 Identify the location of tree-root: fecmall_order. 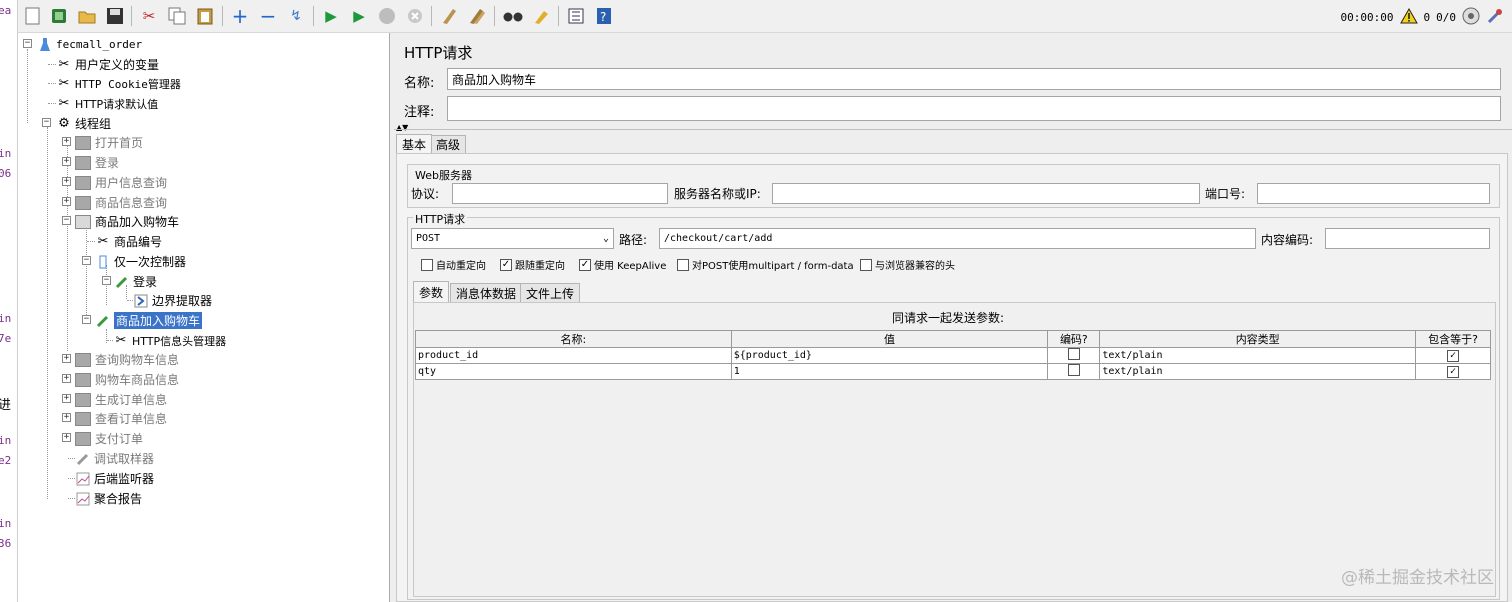
(89, 44).